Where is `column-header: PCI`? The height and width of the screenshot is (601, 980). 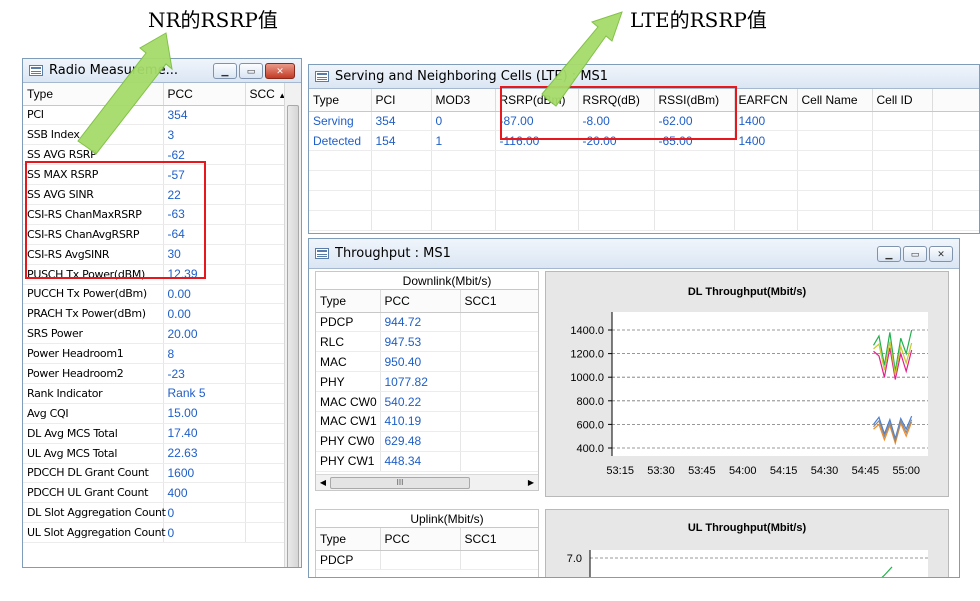 column-header: PCI is located at coordinates (401, 100).